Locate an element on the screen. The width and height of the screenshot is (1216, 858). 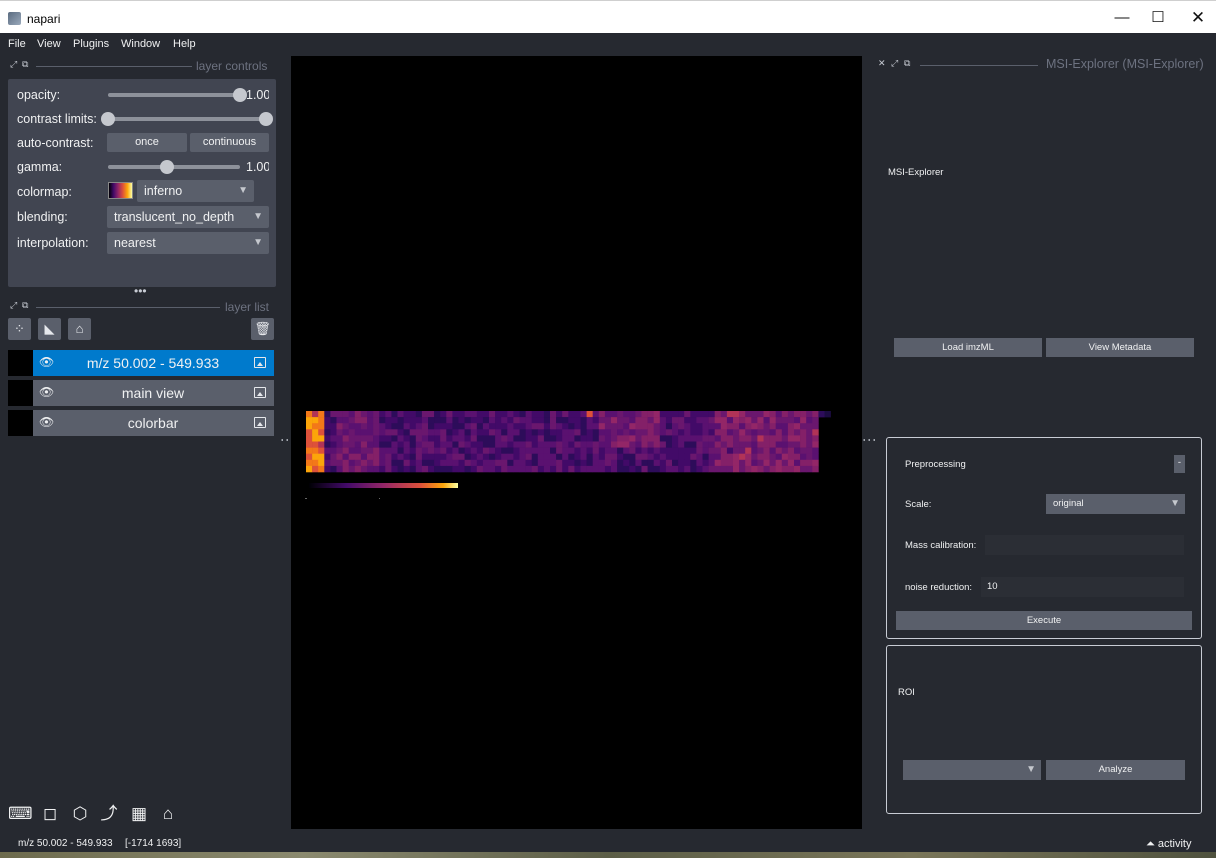
interpolation-dropdown: nearest ▼ is located at coordinates (188, 243).